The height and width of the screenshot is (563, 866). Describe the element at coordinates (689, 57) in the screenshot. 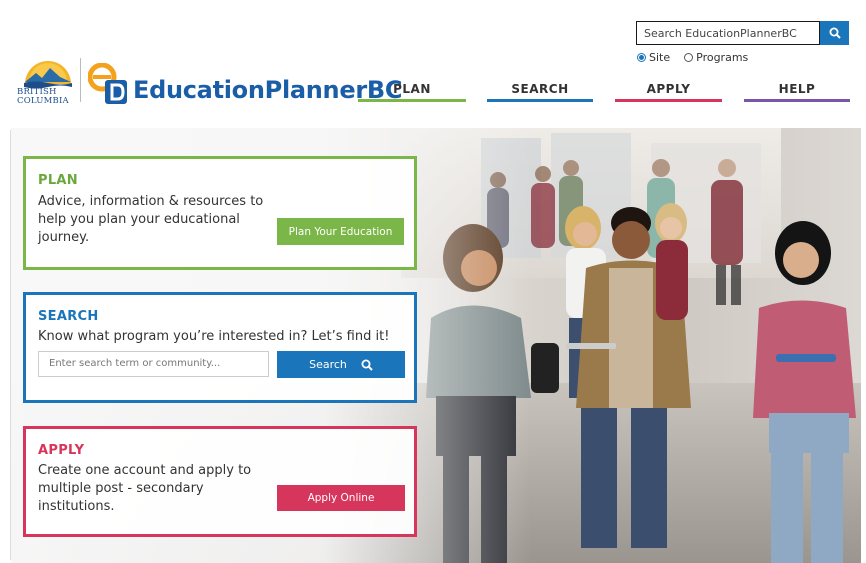

I see `radio-unselected-icon` at that location.